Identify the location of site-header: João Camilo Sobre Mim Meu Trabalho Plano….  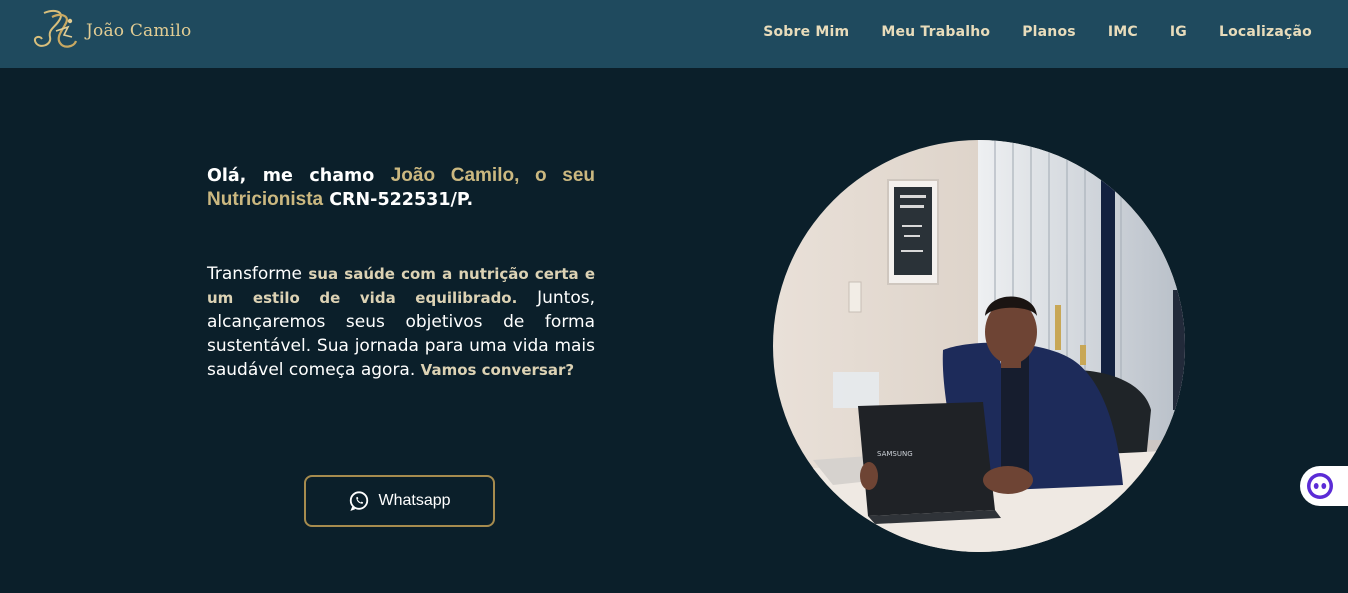
(674, 34).